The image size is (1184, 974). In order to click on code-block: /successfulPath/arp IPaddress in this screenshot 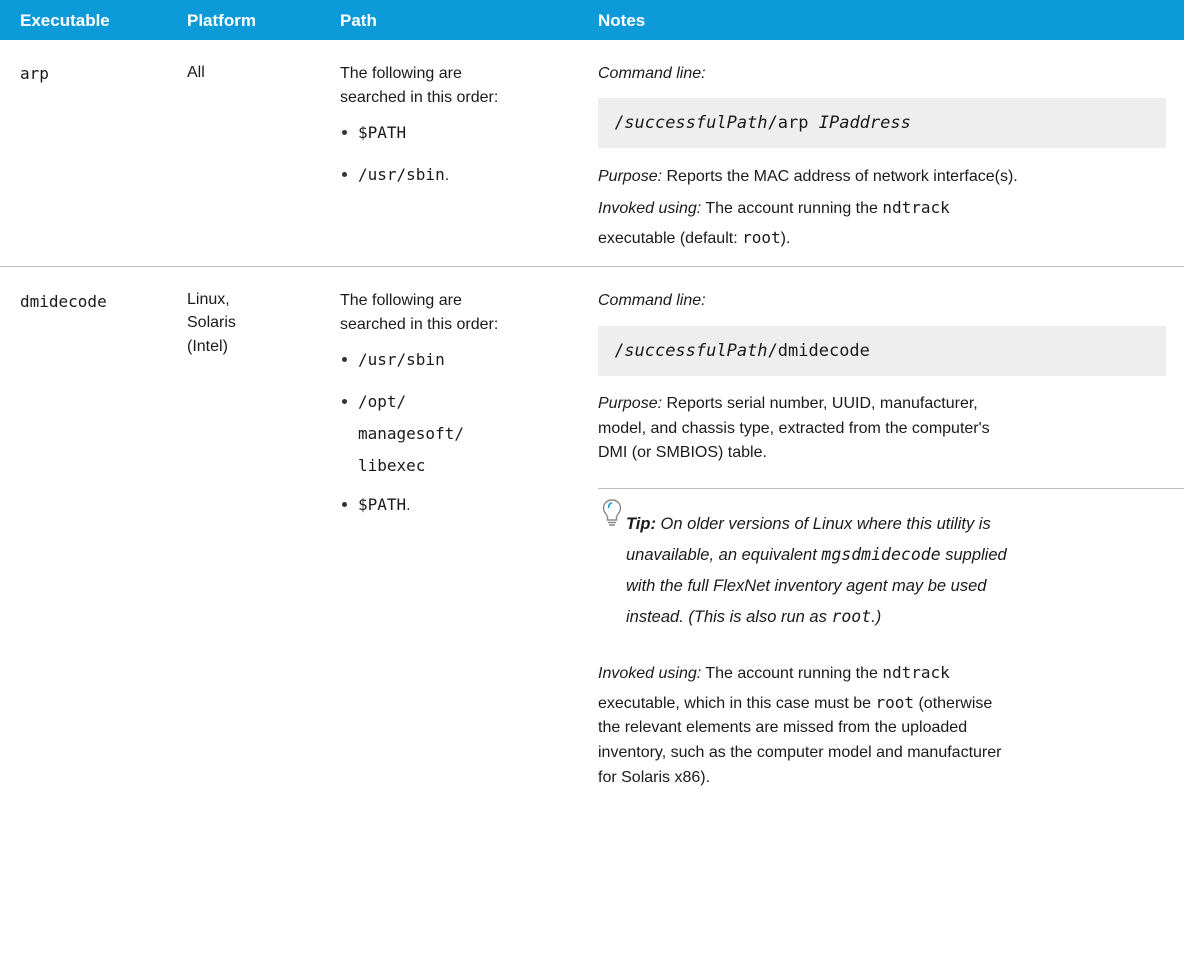, I will do `click(882, 123)`.